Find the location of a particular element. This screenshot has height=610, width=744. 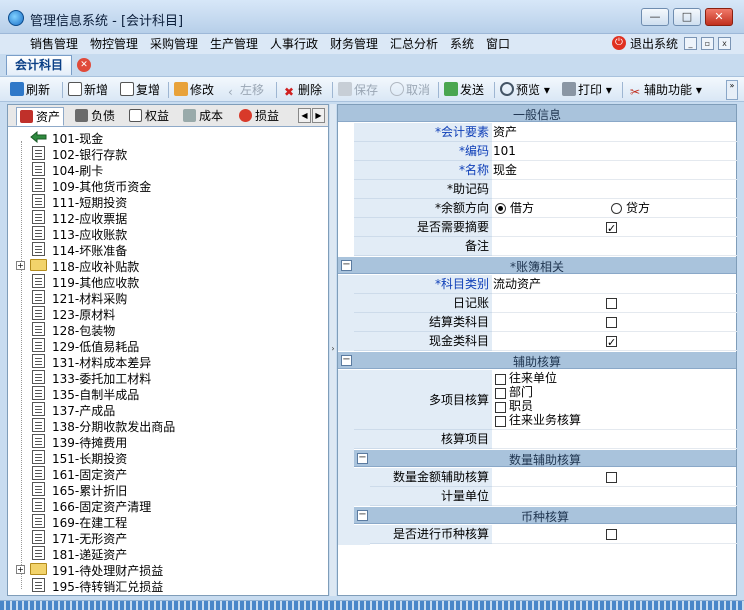

tree-item: 137-产成品 is located at coordinates (167, 409).